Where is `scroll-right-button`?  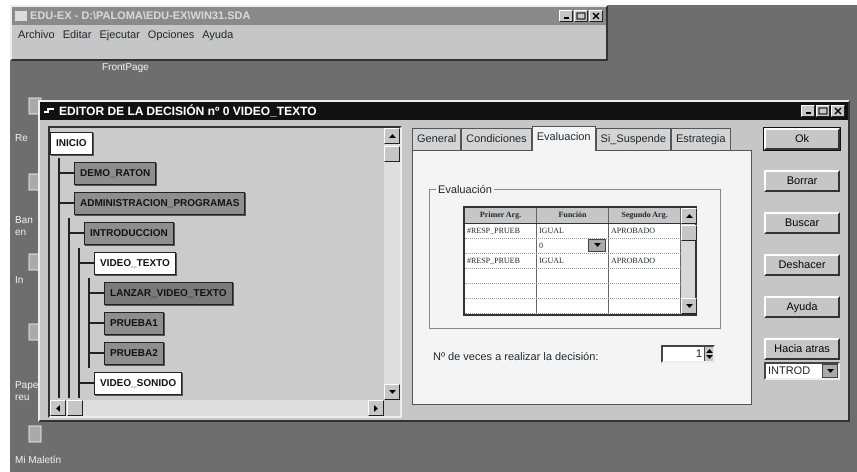 scroll-right-button is located at coordinates (376, 408).